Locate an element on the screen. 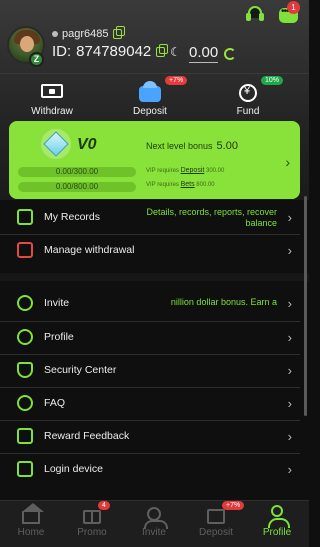 The image size is (320, 547). shield-icon is located at coordinates (25, 370).